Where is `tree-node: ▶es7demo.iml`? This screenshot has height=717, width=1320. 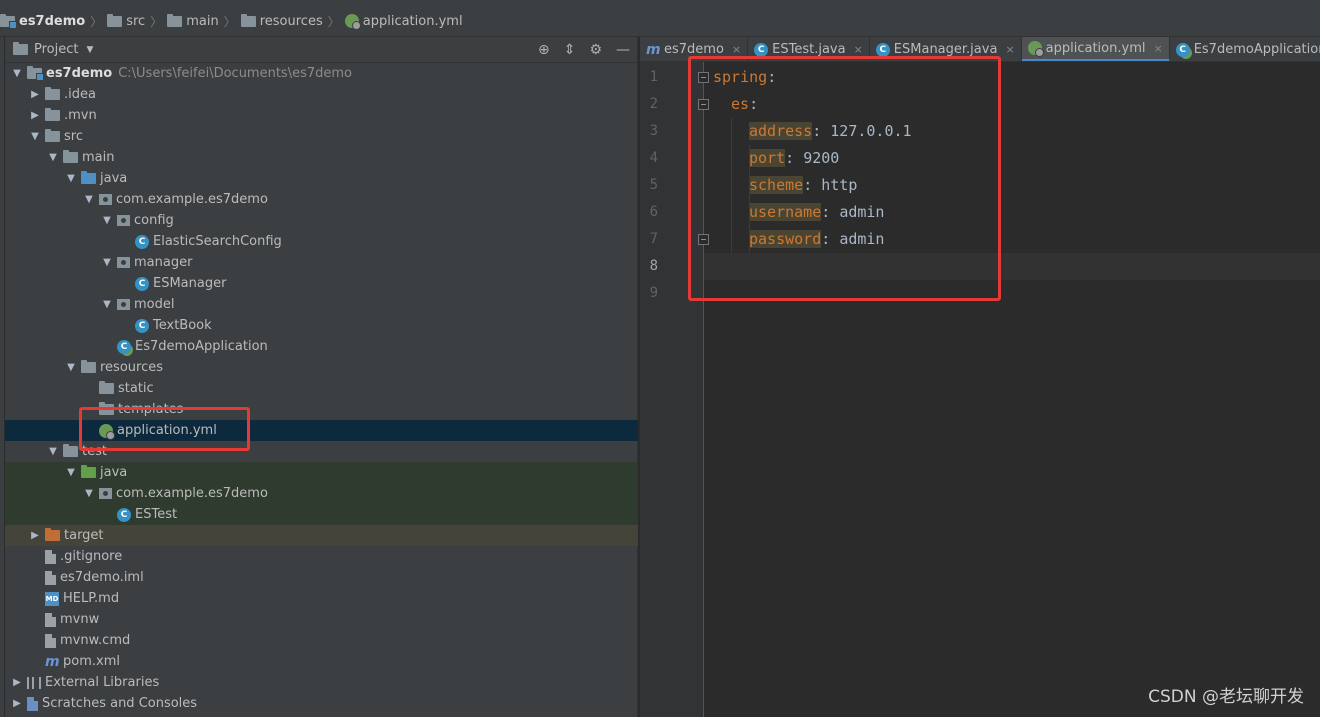 tree-node: ▶es7demo.iml is located at coordinates (321, 577).